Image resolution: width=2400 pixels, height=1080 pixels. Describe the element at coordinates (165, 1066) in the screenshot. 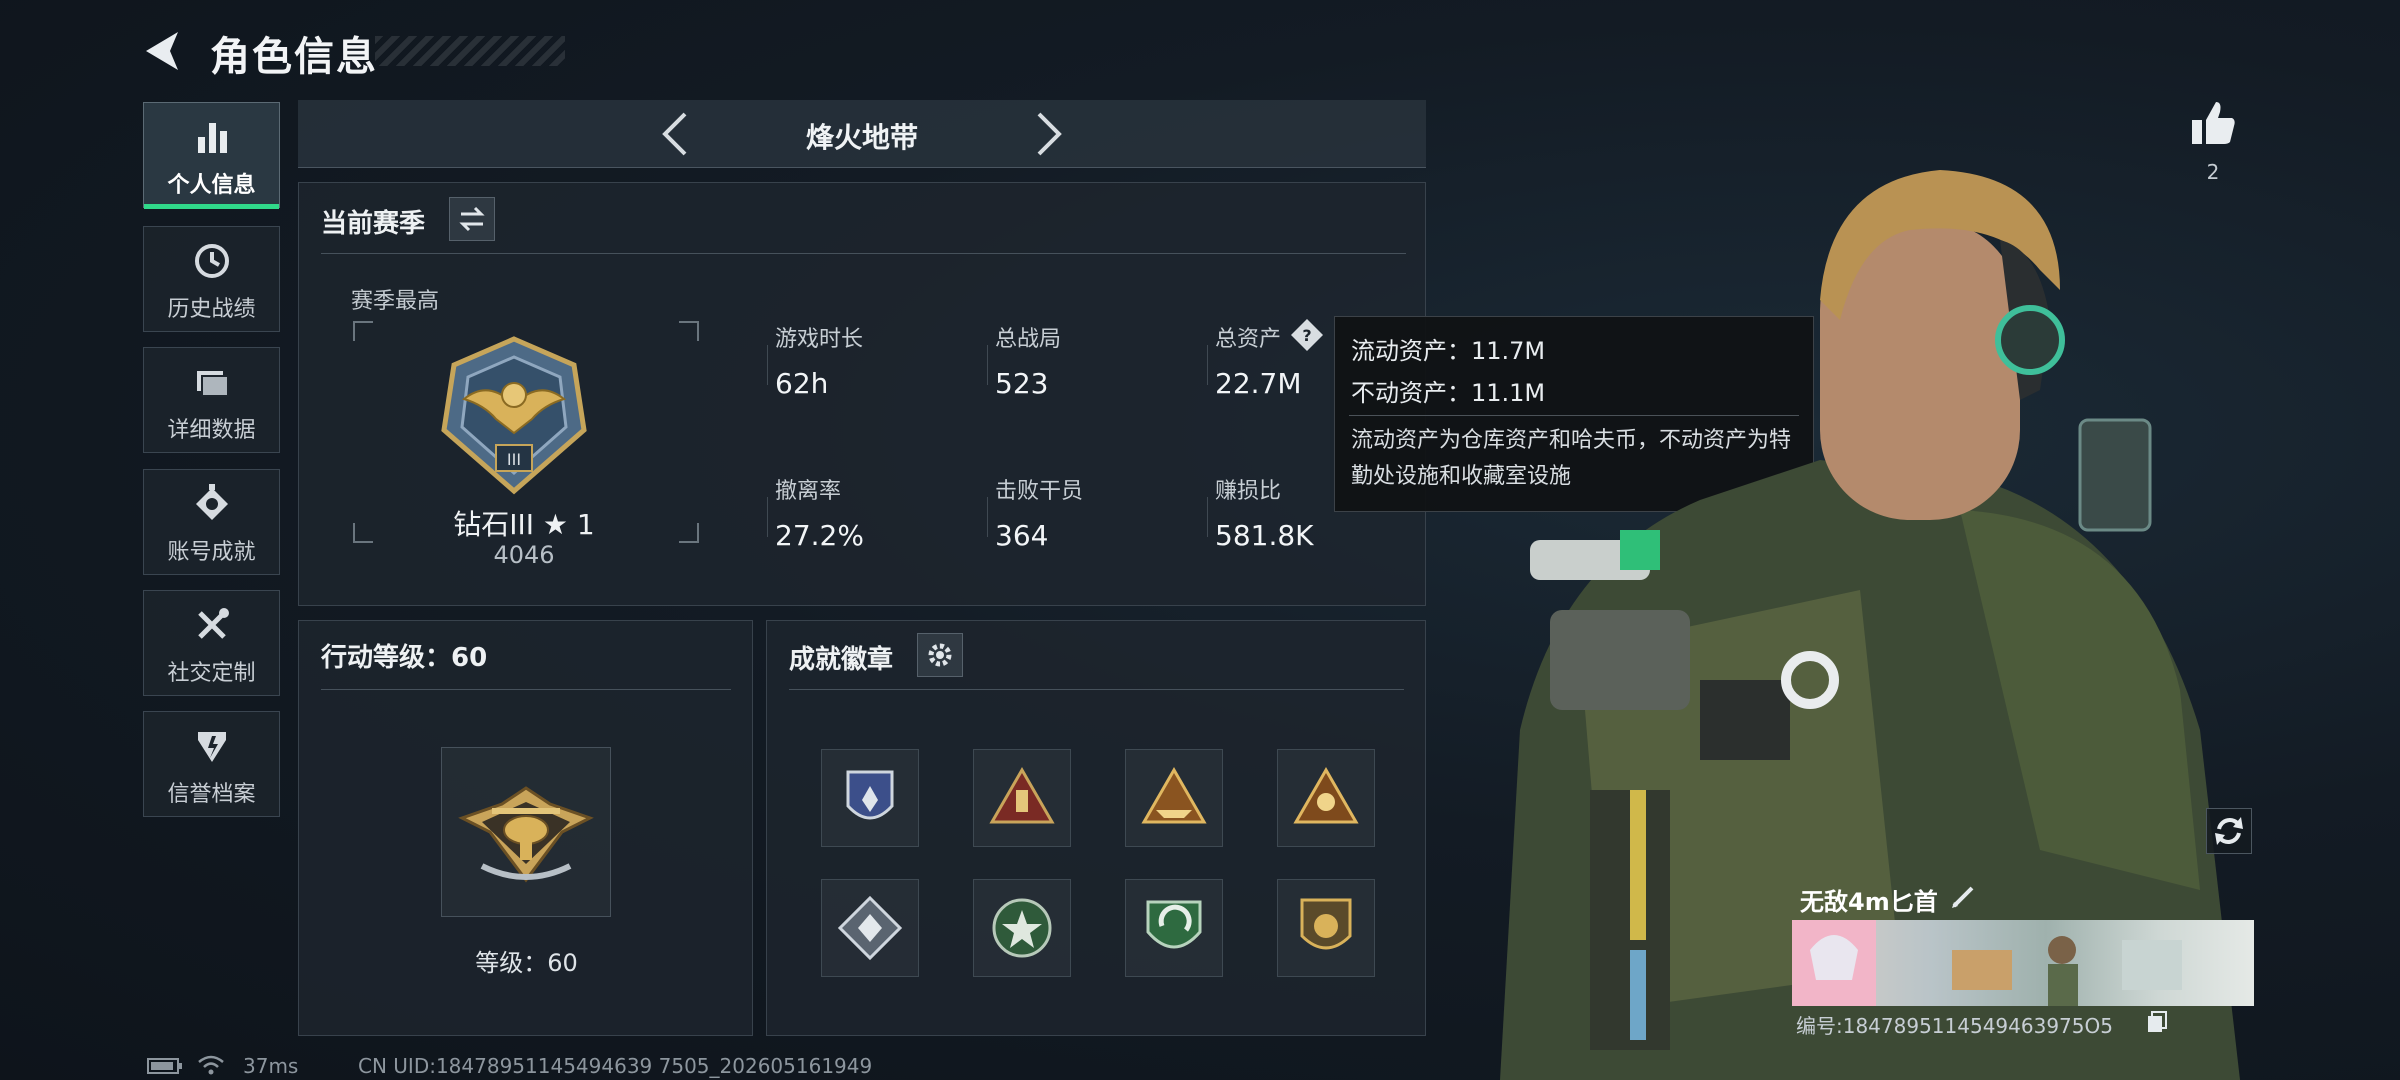

I see `battery-icon` at that location.